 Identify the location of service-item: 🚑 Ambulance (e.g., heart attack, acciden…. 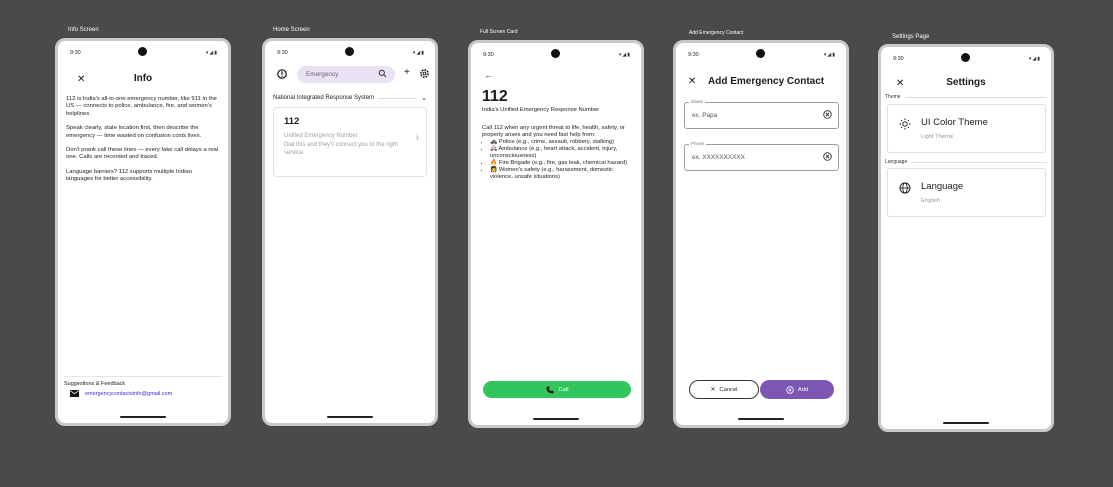
(561, 153).